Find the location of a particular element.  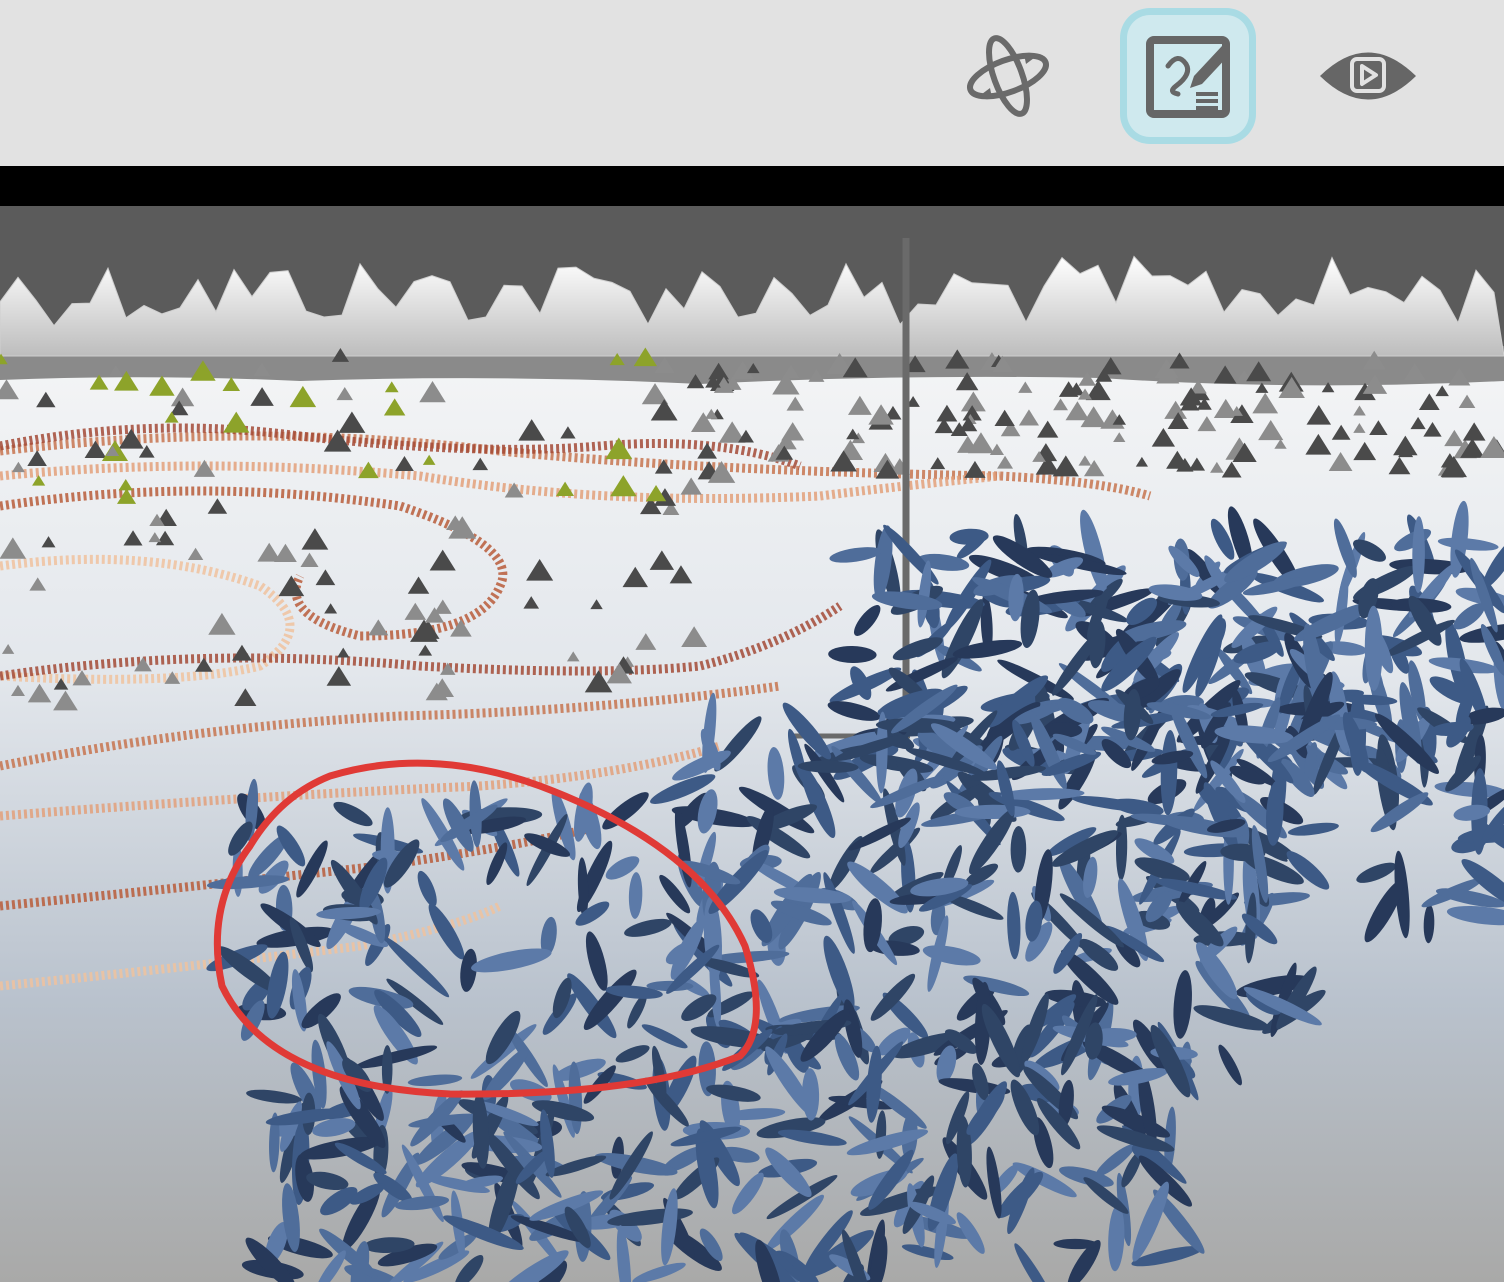

mountain-range is located at coordinates (752, 306).